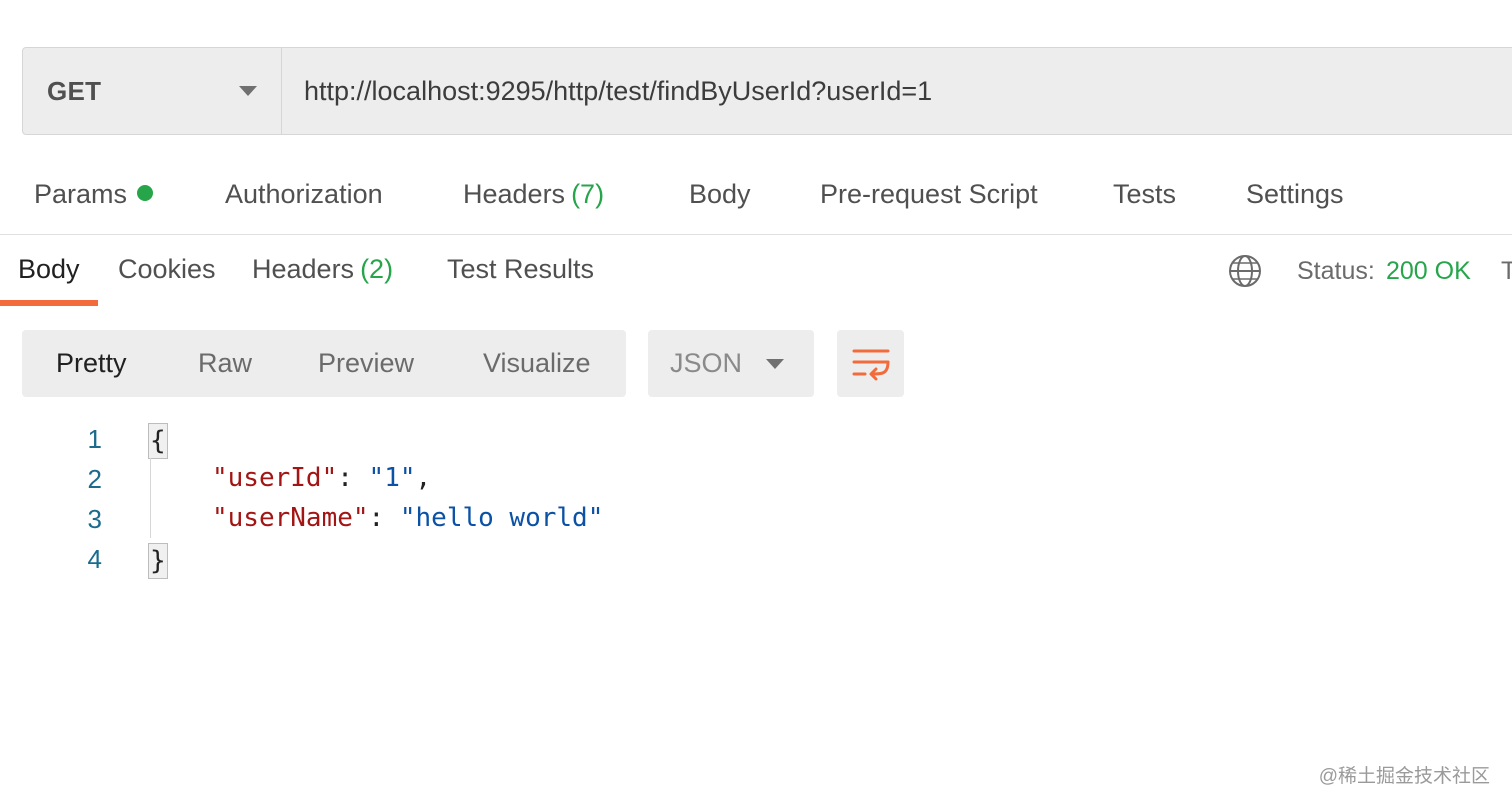  I want to click on tab-body-label: Body, so click(720, 194).